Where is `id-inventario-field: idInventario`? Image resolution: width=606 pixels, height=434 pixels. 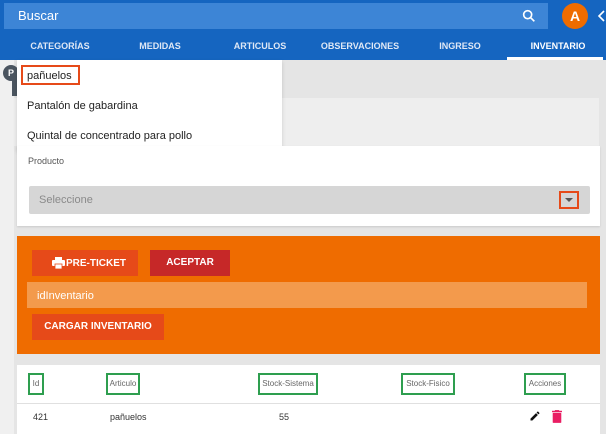
id-inventario-field: idInventario is located at coordinates (307, 295).